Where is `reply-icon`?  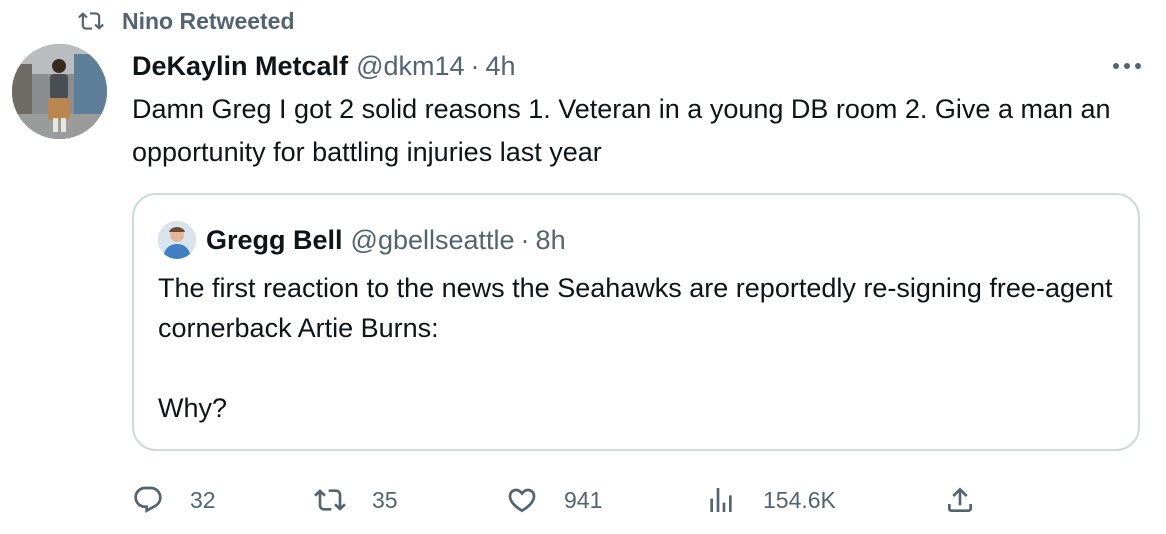
reply-icon is located at coordinates (148, 499).